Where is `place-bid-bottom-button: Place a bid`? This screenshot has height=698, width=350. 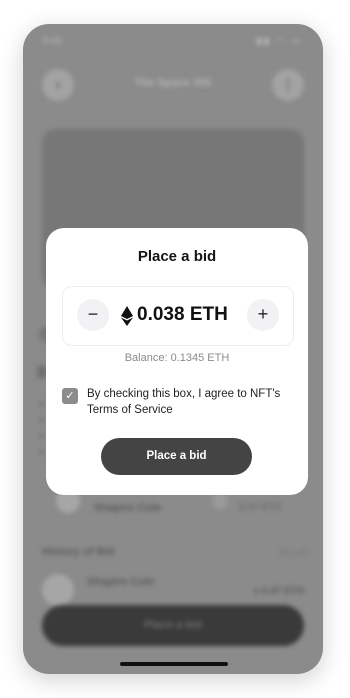 place-bid-bottom-button: Place a bid is located at coordinates (173, 625).